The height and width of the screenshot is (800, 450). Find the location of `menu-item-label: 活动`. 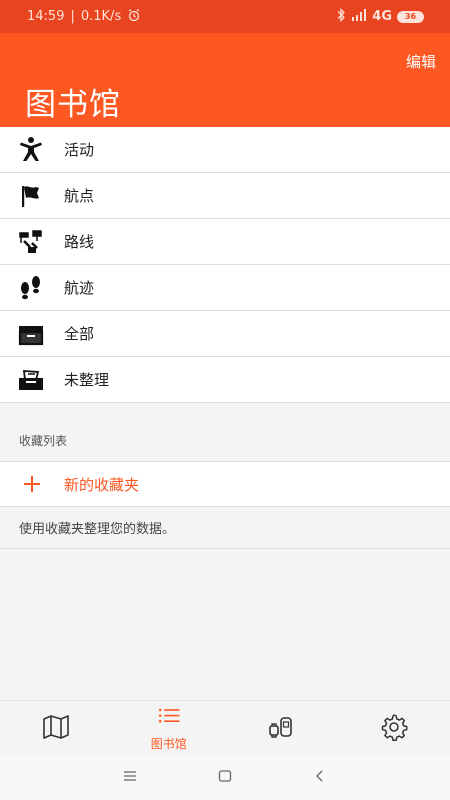

menu-item-label: 活动 is located at coordinates (79, 150).